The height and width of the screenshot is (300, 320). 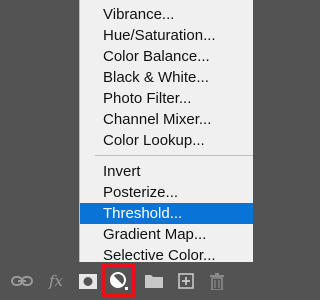 I want to click on annotation-highlight-box, so click(x=119, y=280).